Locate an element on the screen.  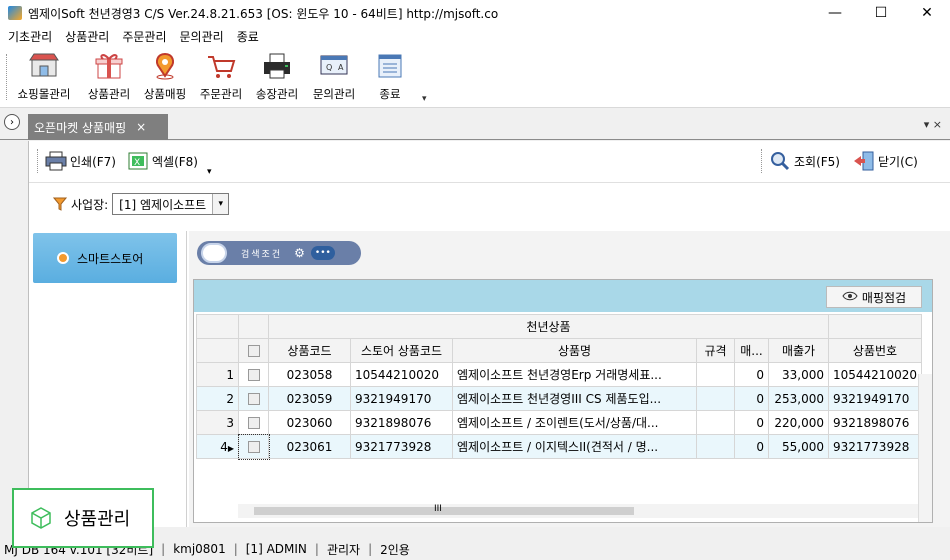
cell-product-number: 10544210020 is located at coordinates (875, 374).